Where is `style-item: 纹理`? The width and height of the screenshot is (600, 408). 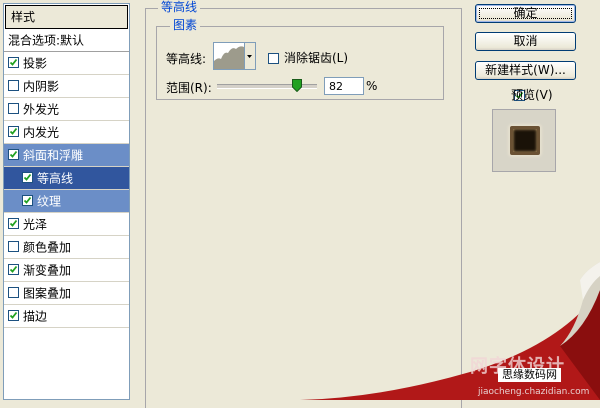 style-item: 纹理 is located at coordinates (66, 201).